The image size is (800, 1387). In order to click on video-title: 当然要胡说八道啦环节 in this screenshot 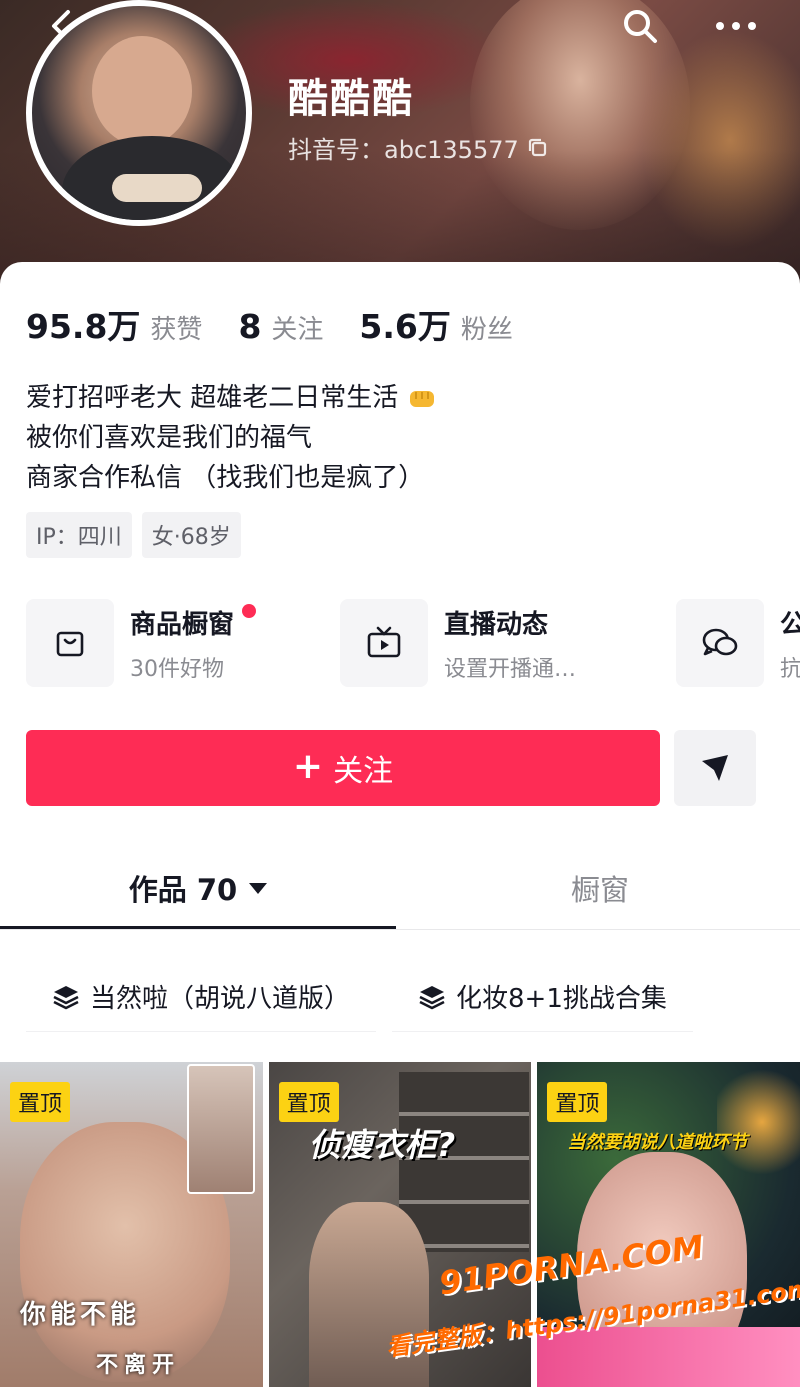, I will do `click(657, 1142)`.